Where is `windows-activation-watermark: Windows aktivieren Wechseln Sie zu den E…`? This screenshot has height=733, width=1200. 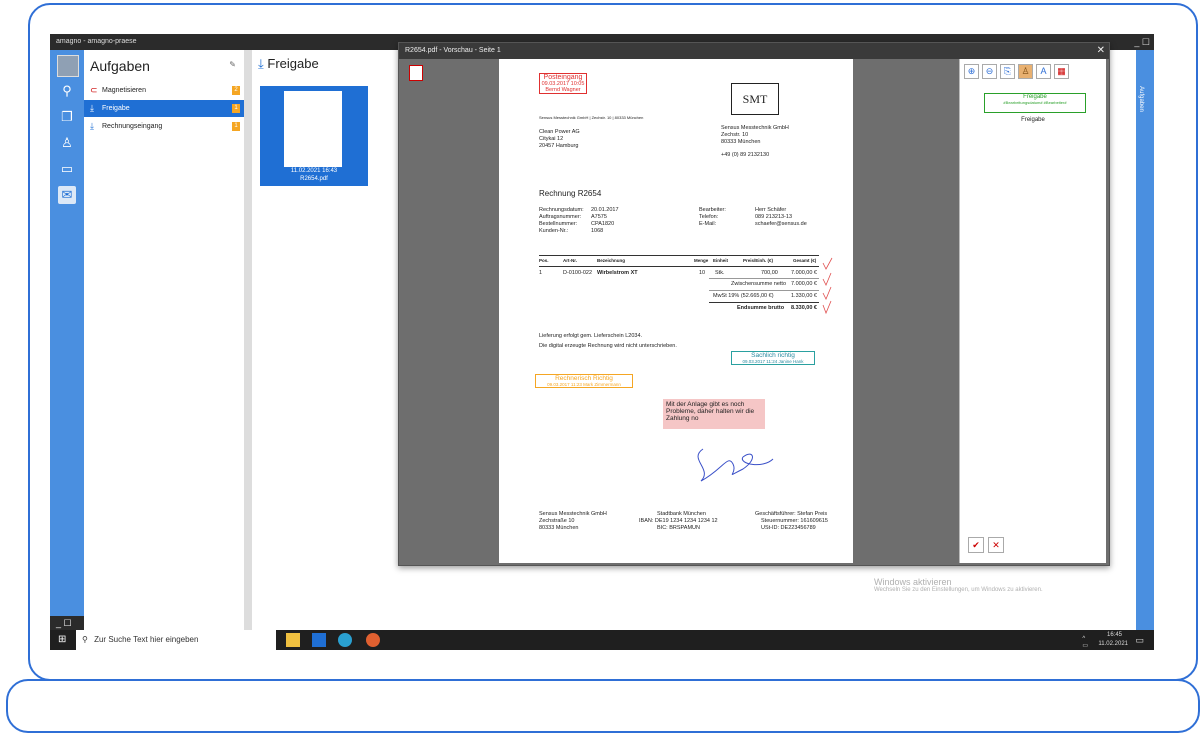 windows-activation-watermark: Windows aktivieren Wechseln Sie zu den E… is located at coordinates (958, 585).